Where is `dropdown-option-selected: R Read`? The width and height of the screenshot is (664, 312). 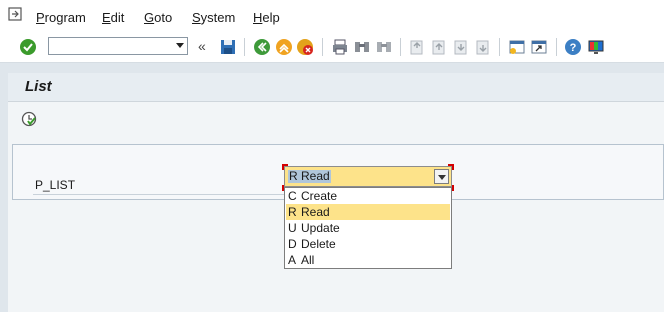 dropdown-option-selected: R Read is located at coordinates (368, 212).